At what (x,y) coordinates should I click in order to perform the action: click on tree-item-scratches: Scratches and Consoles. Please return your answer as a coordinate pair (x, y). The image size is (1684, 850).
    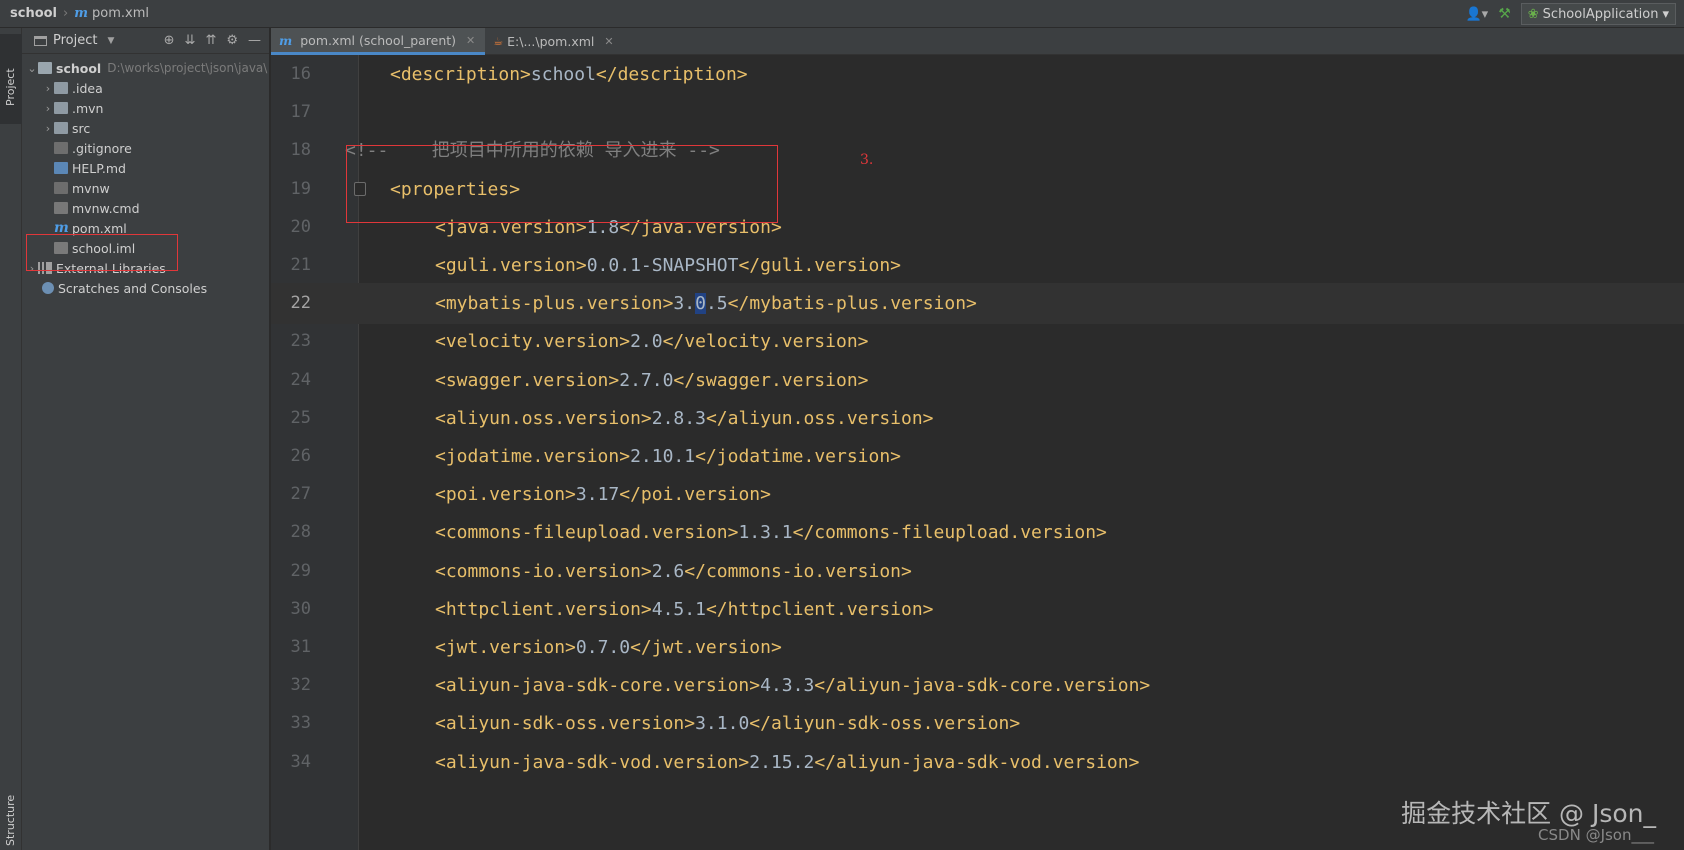
    Looking at the image, I should click on (145, 288).